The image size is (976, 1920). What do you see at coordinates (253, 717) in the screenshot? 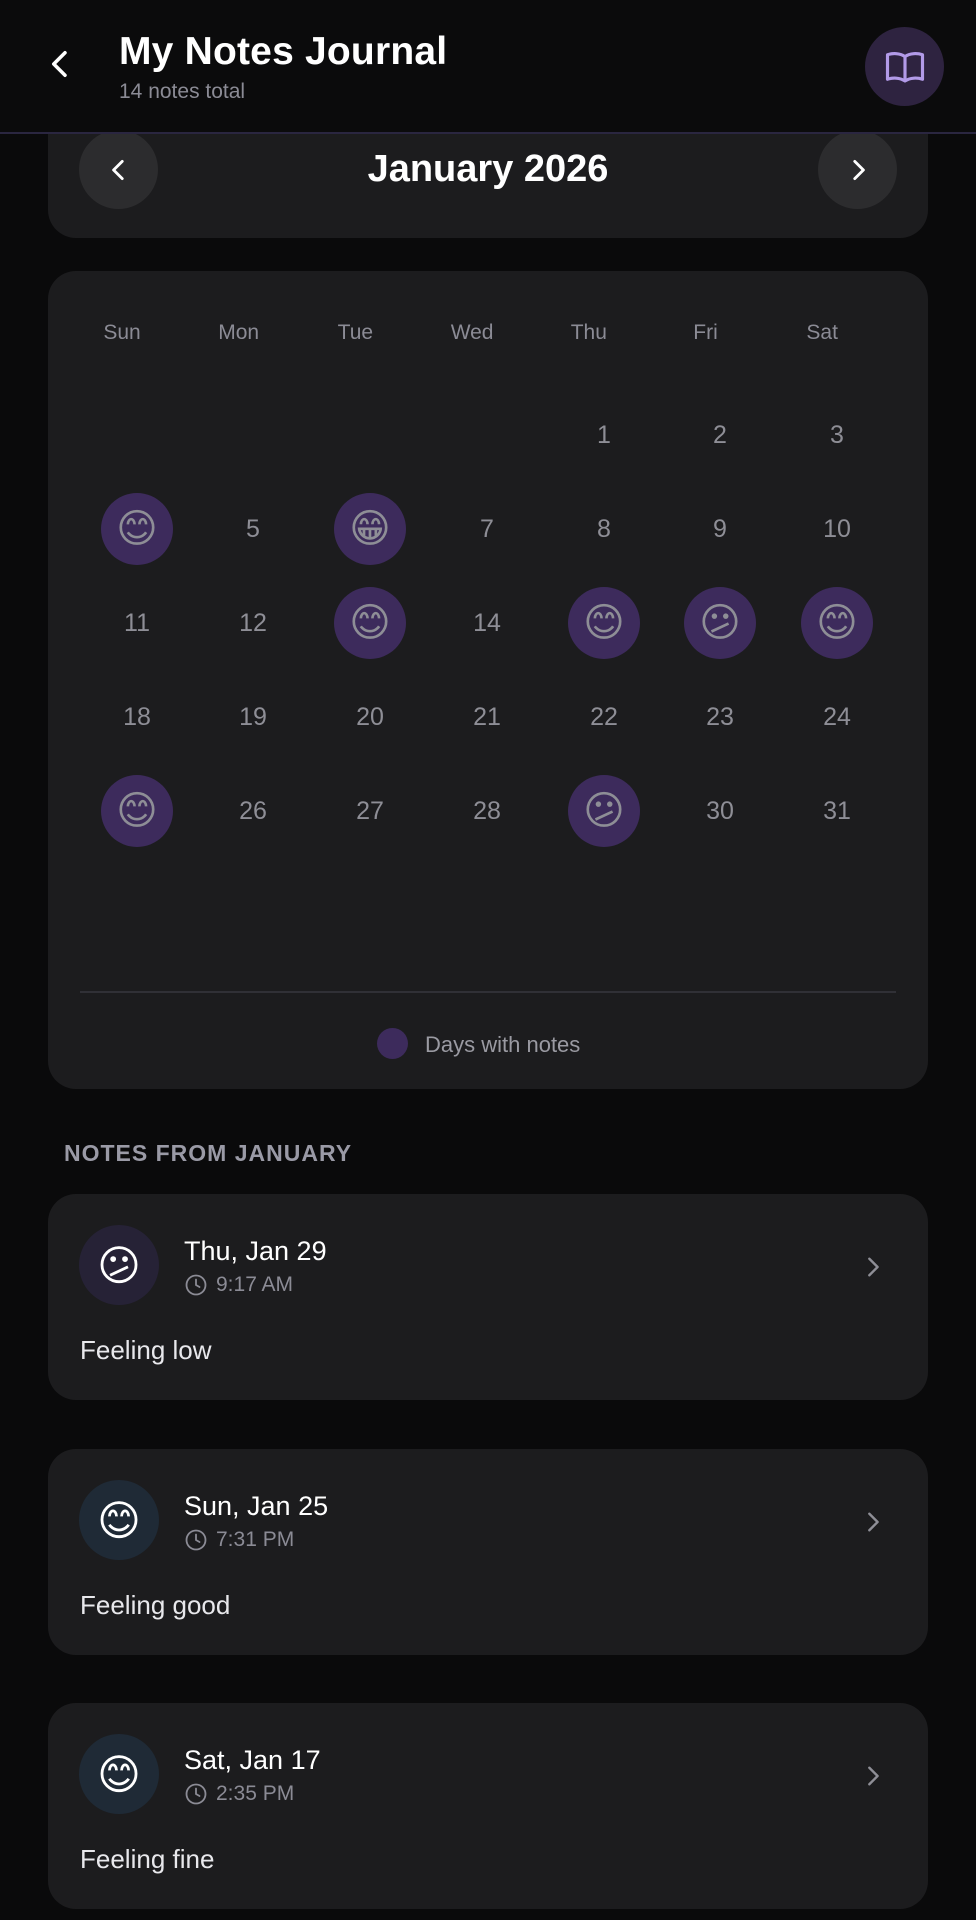
I see `calendar-day: 19` at bounding box center [253, 717].